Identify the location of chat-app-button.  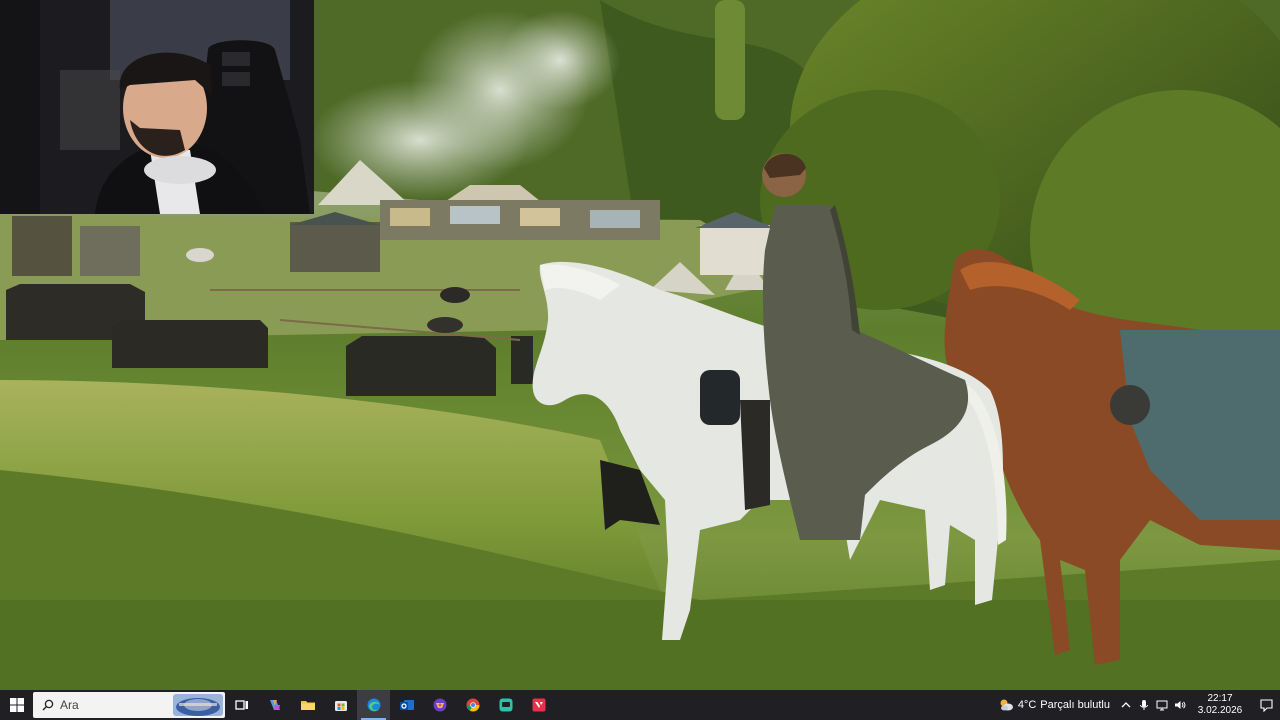
(505, 705).